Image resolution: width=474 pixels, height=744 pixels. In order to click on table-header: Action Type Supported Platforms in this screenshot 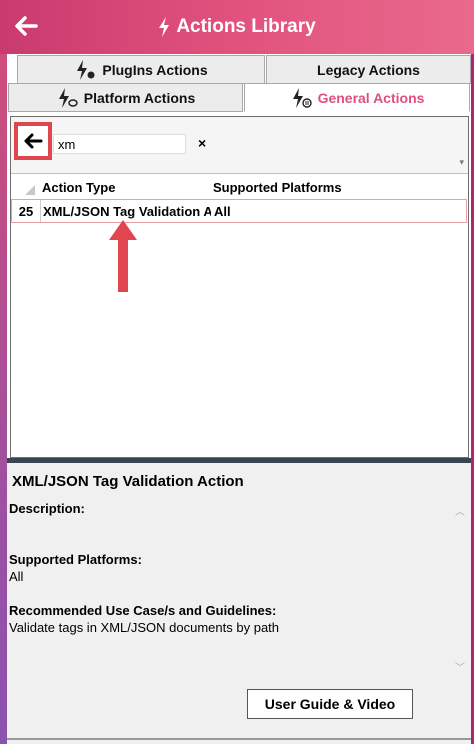, I will do `click(239, 188)`.